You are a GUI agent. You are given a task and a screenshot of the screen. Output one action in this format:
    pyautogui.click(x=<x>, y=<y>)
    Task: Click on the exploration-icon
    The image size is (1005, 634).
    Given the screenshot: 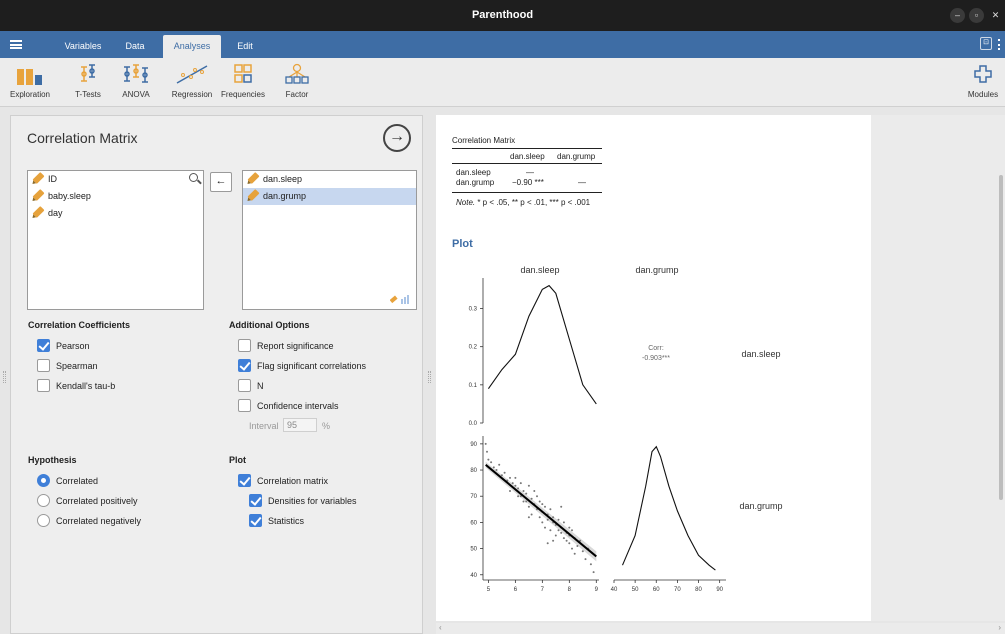 What is the action you would take?
    pyautogui.click(x=30, y=74)
    